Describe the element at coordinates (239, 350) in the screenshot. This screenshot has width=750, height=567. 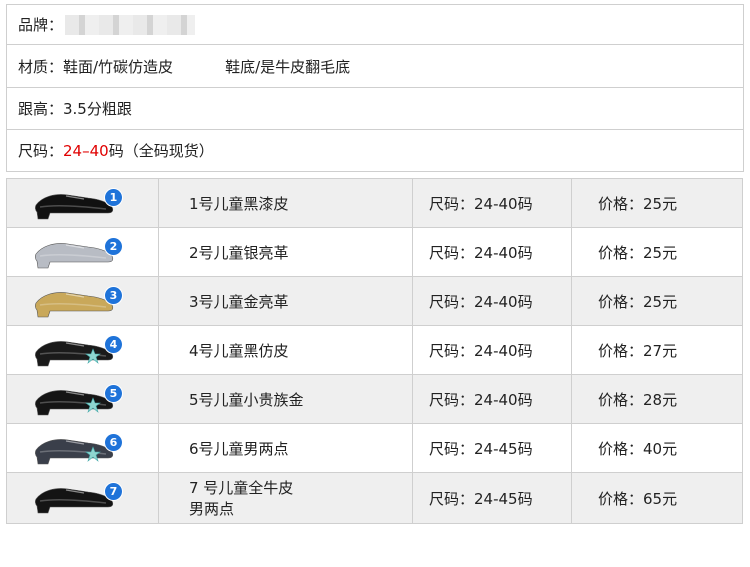
I see `product-name: 4号儿童黑仿皮` at that location.